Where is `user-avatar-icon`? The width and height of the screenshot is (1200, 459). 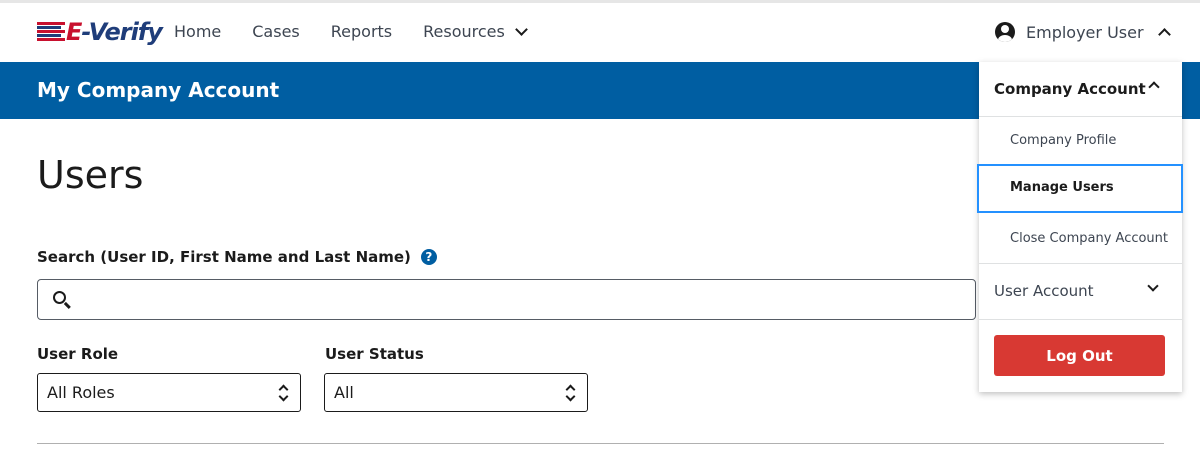 user-avatar-icon is located at coordinates (1005, 32).